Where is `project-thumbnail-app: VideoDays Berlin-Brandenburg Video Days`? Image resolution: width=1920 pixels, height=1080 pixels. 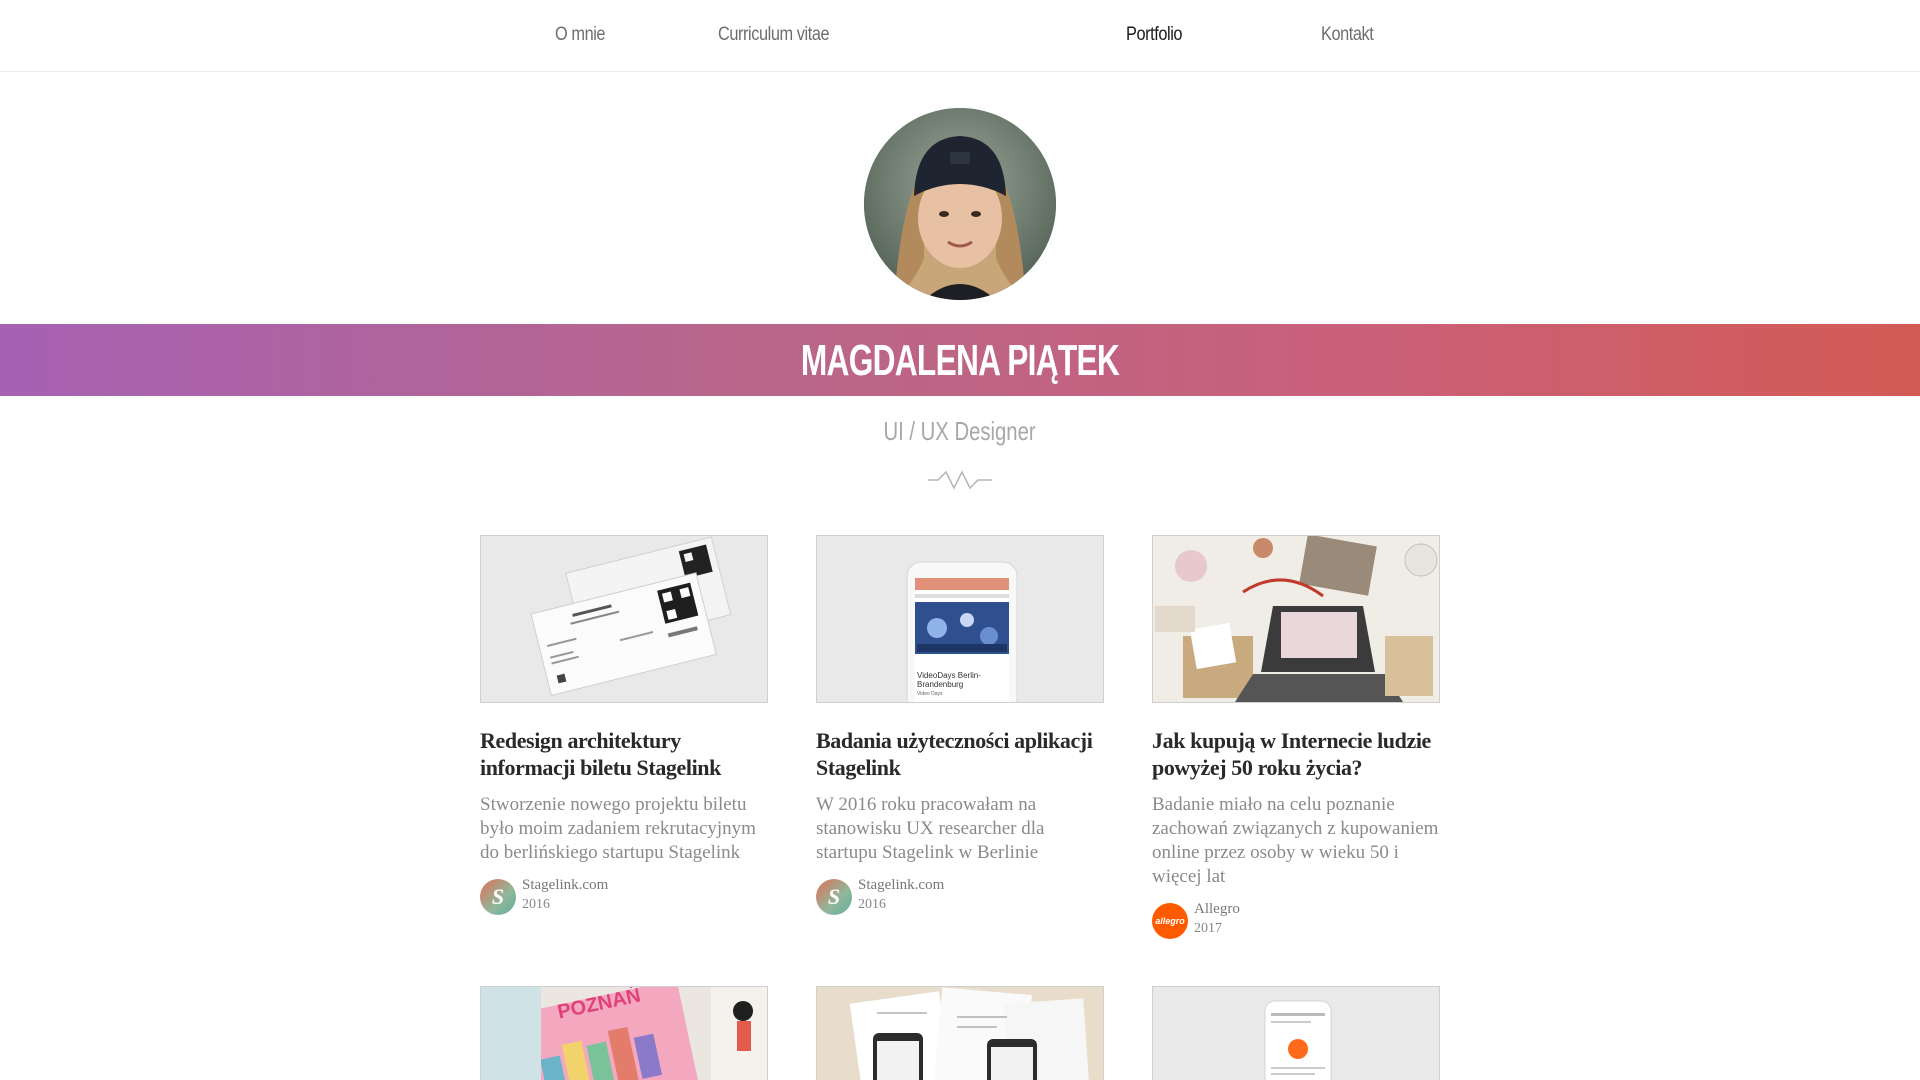
project-thumbnail-app: VideoDays Berlin-Brandenburg Video Days is located at coordinates (960, 619).